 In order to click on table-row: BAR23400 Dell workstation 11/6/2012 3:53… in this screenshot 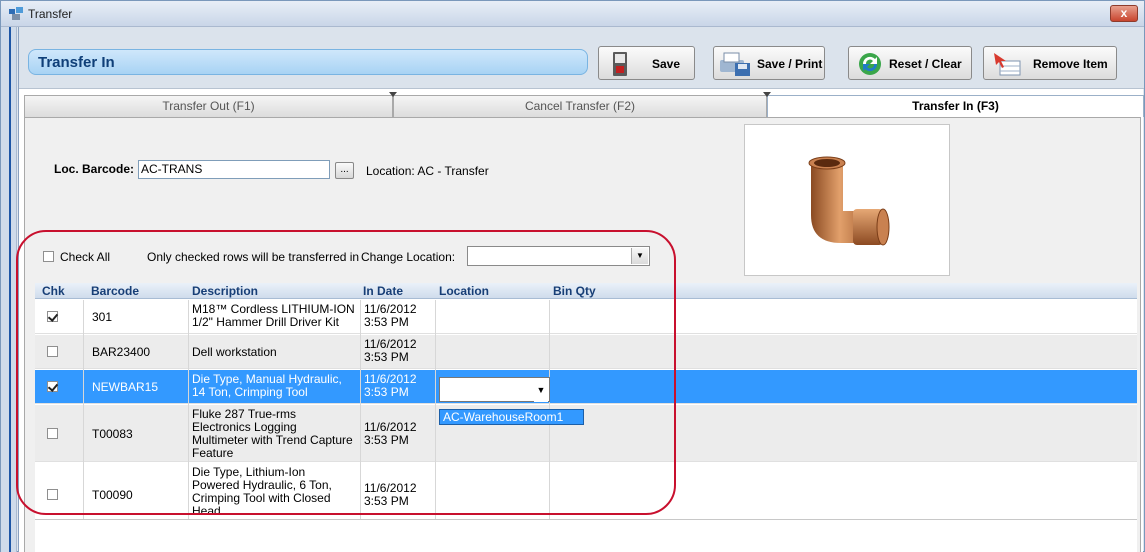, I will do `click(586, 352)`.